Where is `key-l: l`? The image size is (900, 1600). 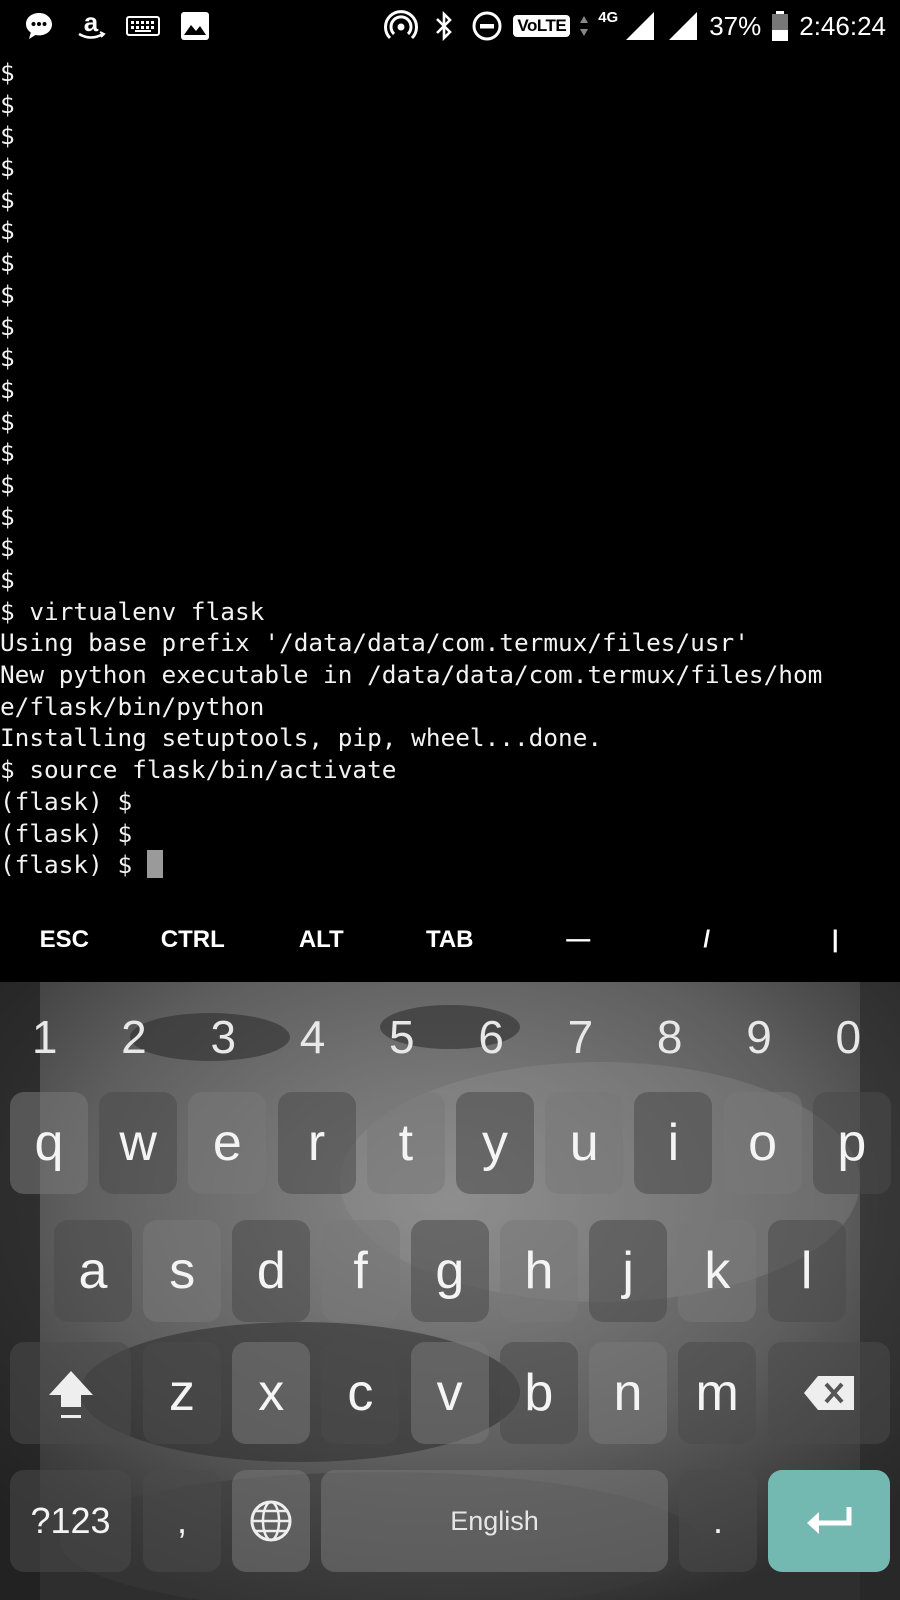
key-l: l is located at coordinates (806, 1271).